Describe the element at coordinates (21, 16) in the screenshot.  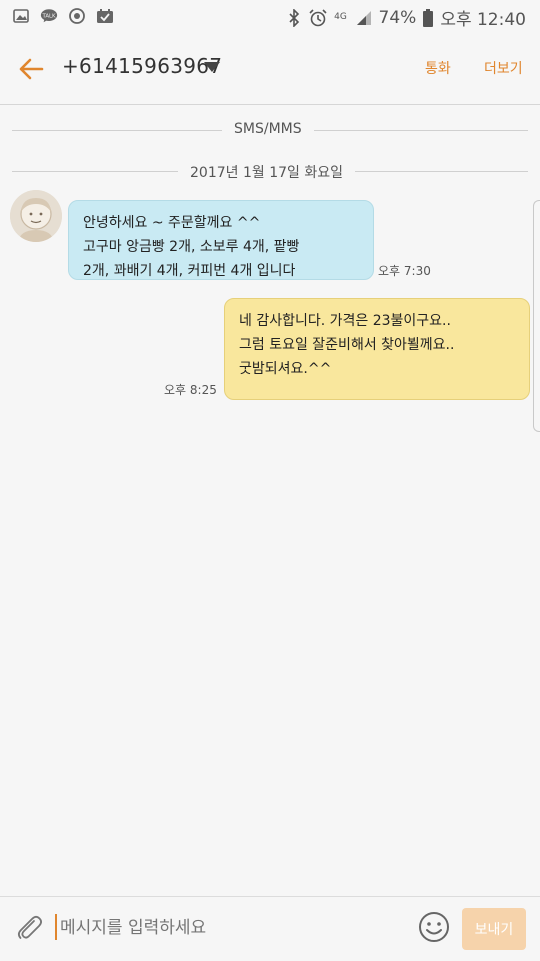
I see `gallery-icon` at that location.